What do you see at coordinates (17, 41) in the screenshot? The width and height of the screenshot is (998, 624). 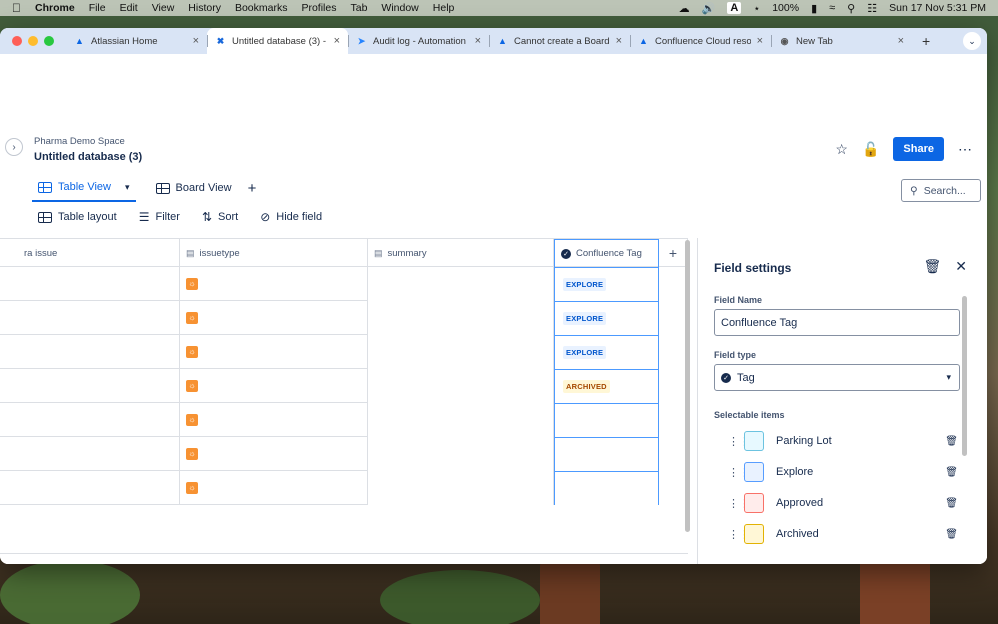 I see `close-window-button` at bounding box center [17, 41].